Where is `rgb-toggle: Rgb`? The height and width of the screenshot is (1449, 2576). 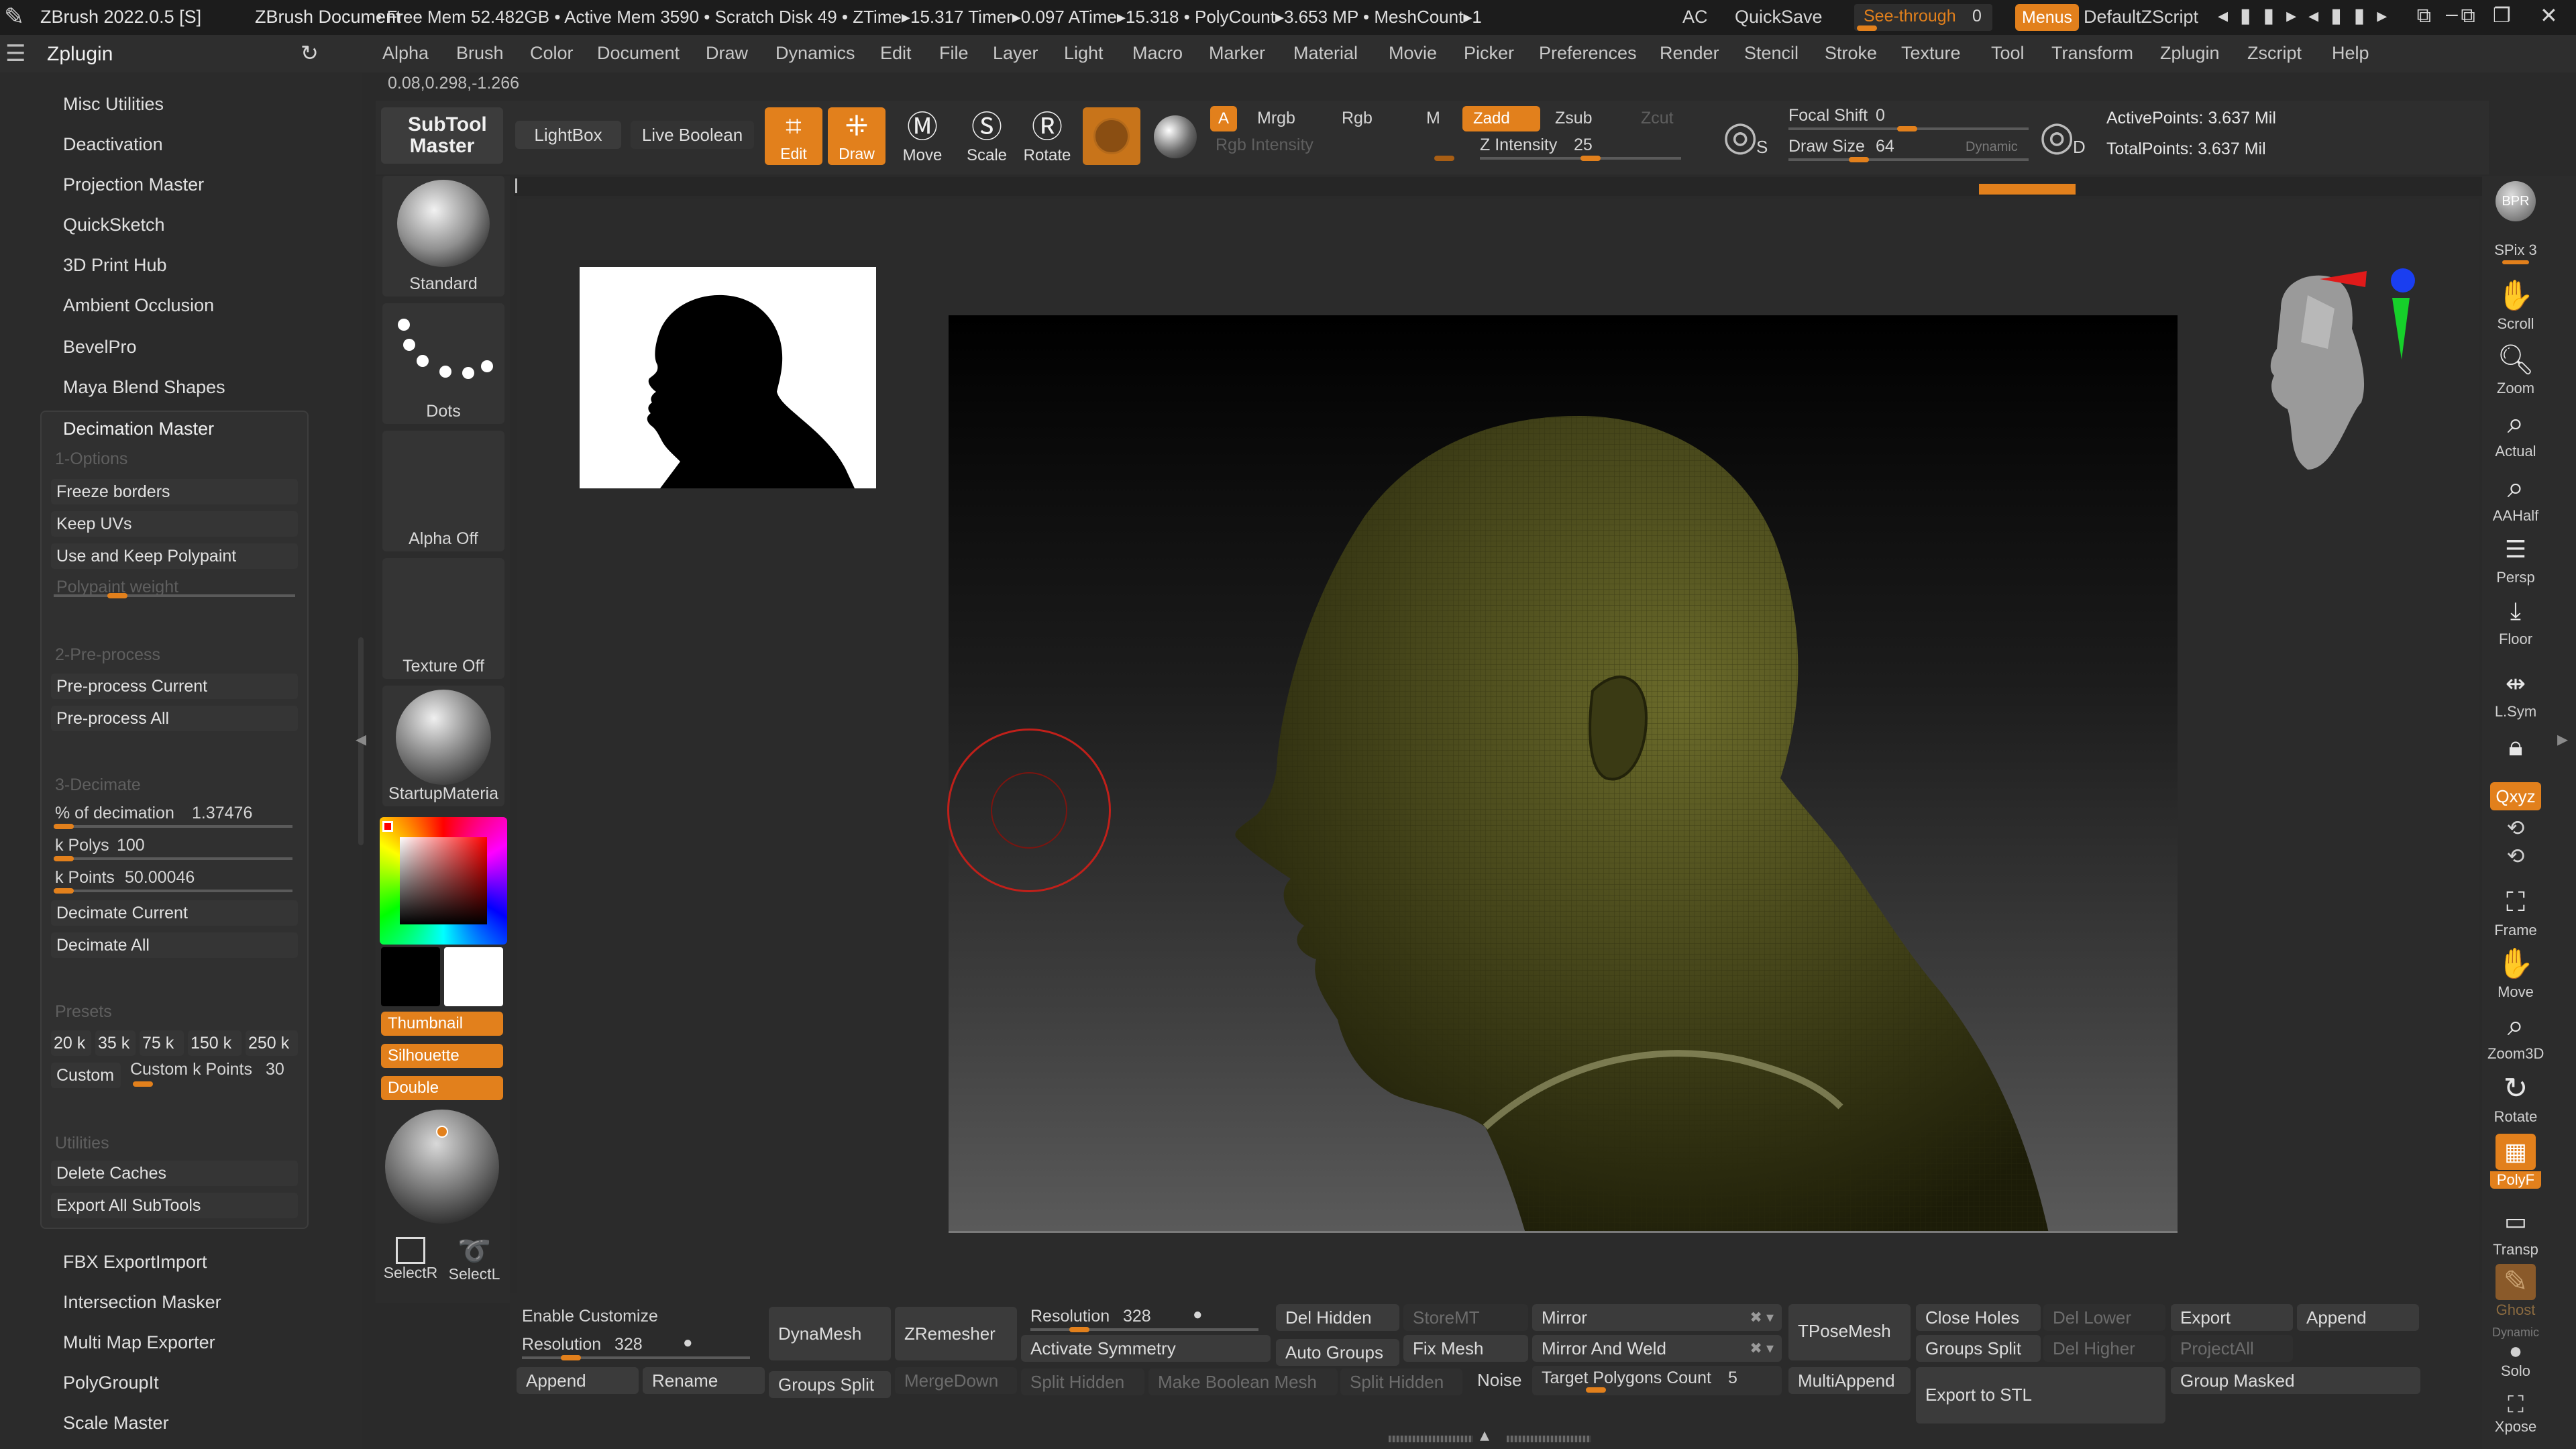
rgb-toggle: Rgb is located at coordinates (1357, 118).